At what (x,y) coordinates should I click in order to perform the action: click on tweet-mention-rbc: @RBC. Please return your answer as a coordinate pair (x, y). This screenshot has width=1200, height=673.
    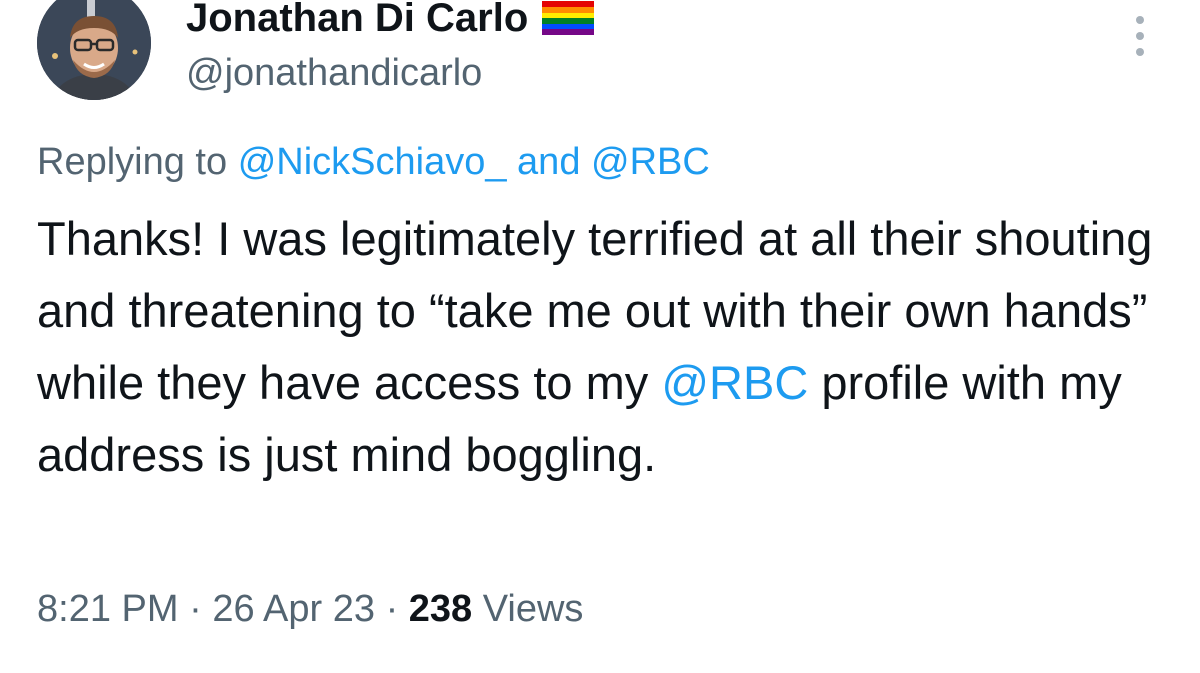
    Looking at the image, I should click on (734, 382).